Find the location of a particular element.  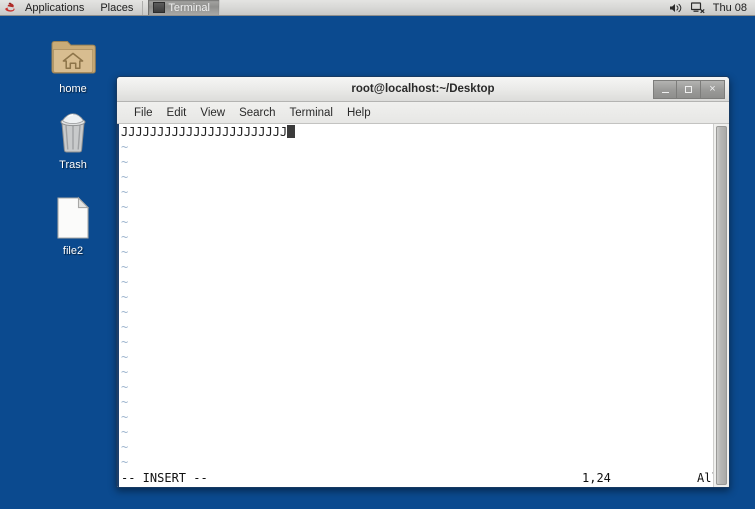

desktop-icon-trash: Trash is located at coordinates (73, 139).